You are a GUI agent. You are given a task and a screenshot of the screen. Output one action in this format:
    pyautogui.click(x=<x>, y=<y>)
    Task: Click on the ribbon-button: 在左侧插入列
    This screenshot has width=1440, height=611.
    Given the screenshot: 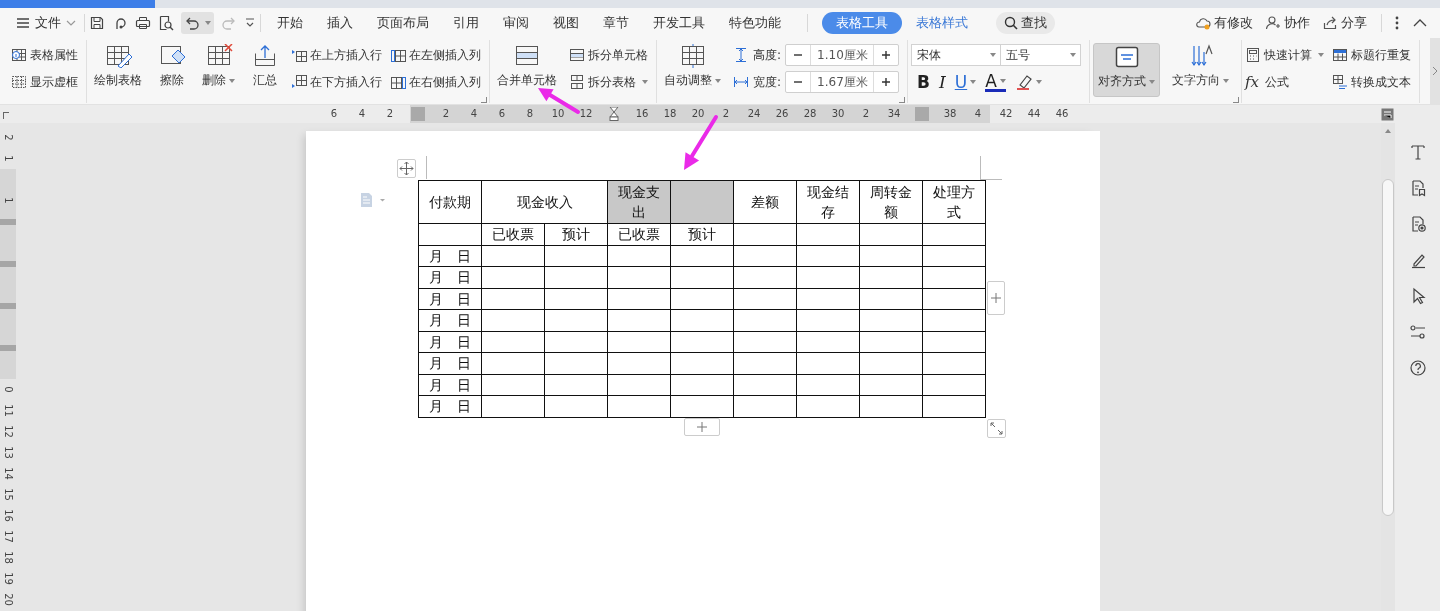 What is the action you would take?
    pyautogui.click(x=435, y=55)
    